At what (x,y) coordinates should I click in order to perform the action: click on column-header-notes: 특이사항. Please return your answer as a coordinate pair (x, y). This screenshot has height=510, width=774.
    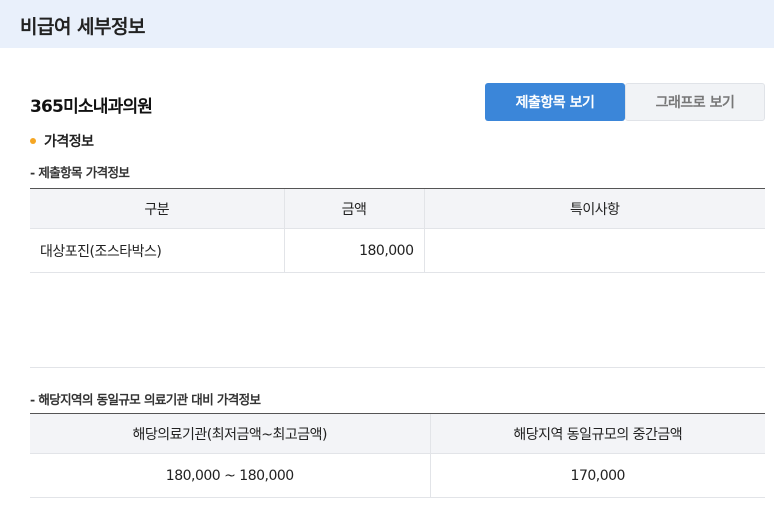
    Looking at the image, I should click on (594, 208).